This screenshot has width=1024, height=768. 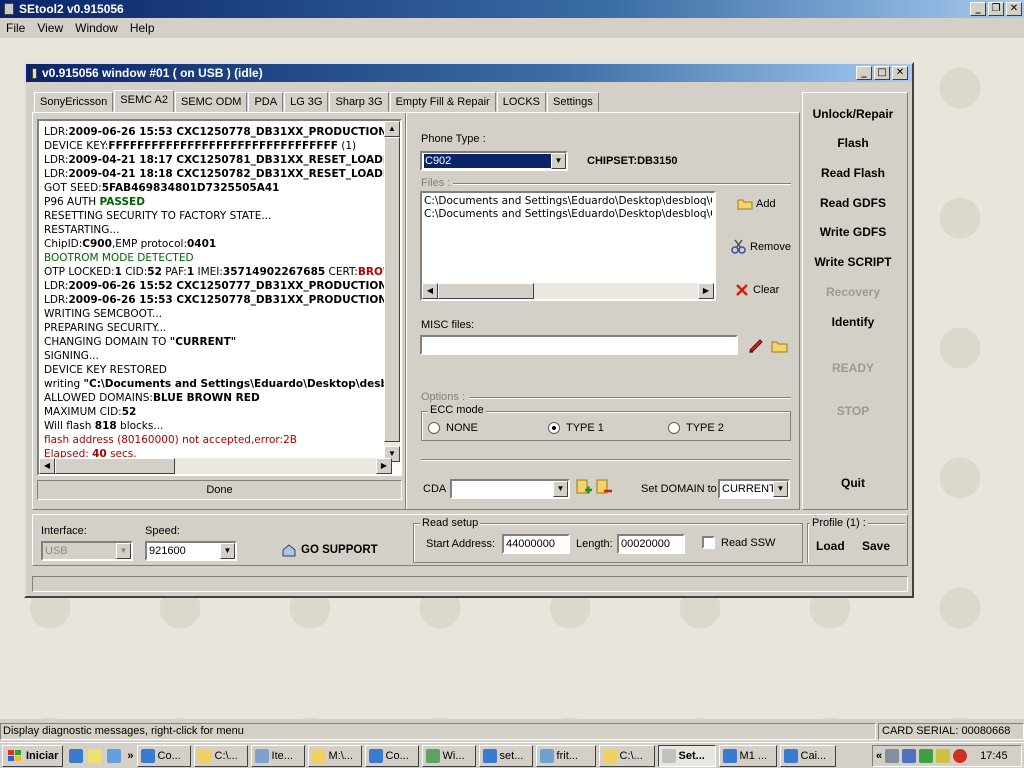 I want to click on add-cda-icon, so click(x=584, y=488).